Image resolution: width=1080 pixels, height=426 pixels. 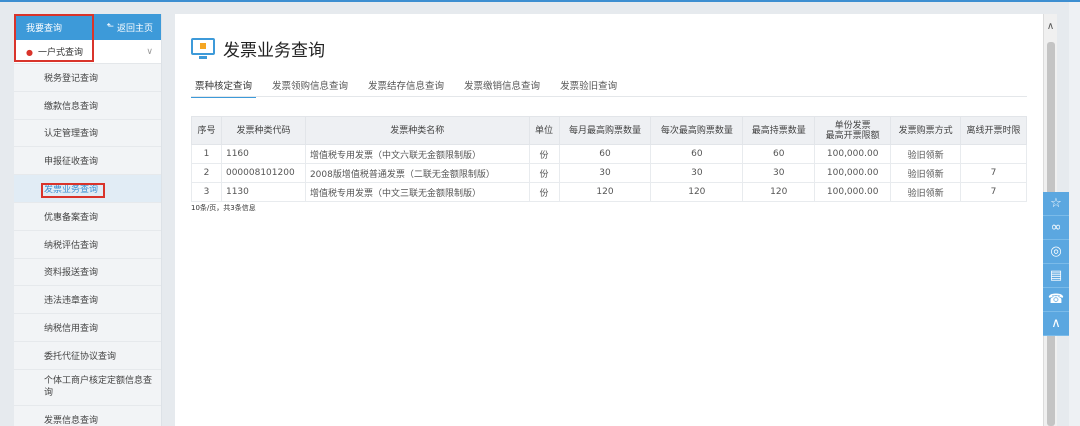 I want to click on tab-divider, so click(x=609, y=96).